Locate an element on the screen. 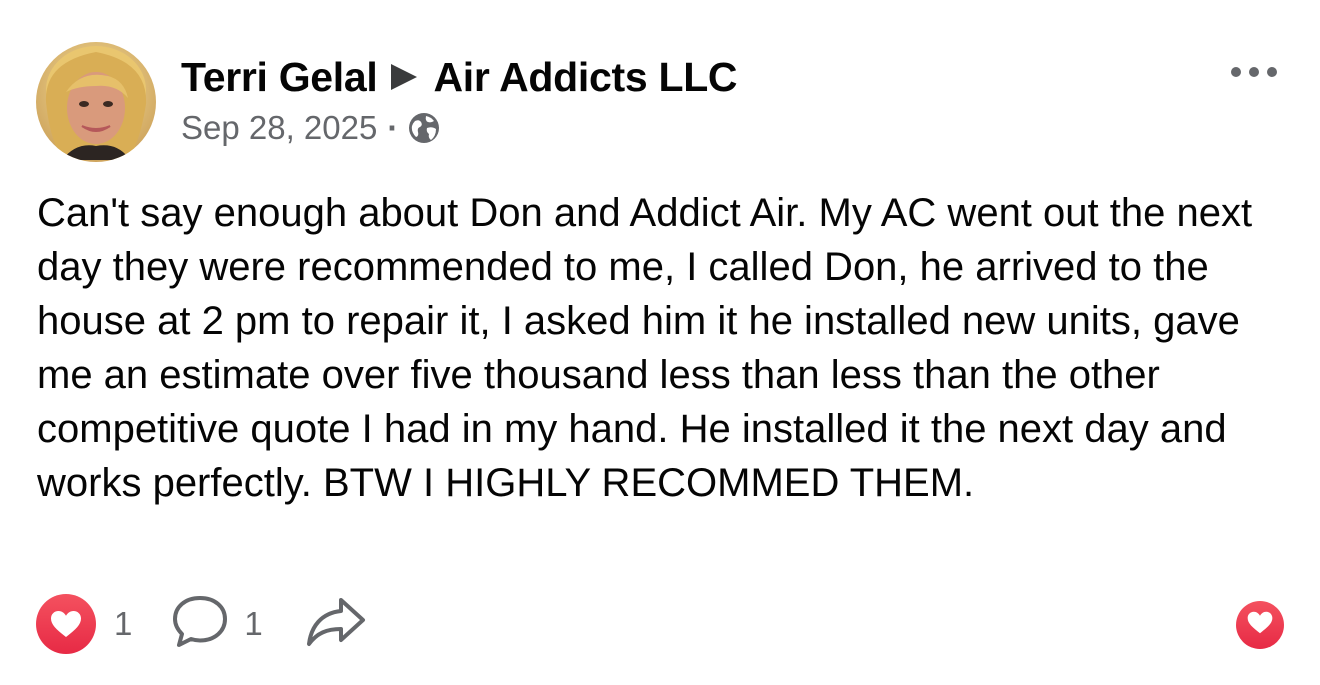 Image resolution: width=1320 pixels, height=685 pixels. post-date: Sep 28, 2025 is located at coordinates (279, 128).